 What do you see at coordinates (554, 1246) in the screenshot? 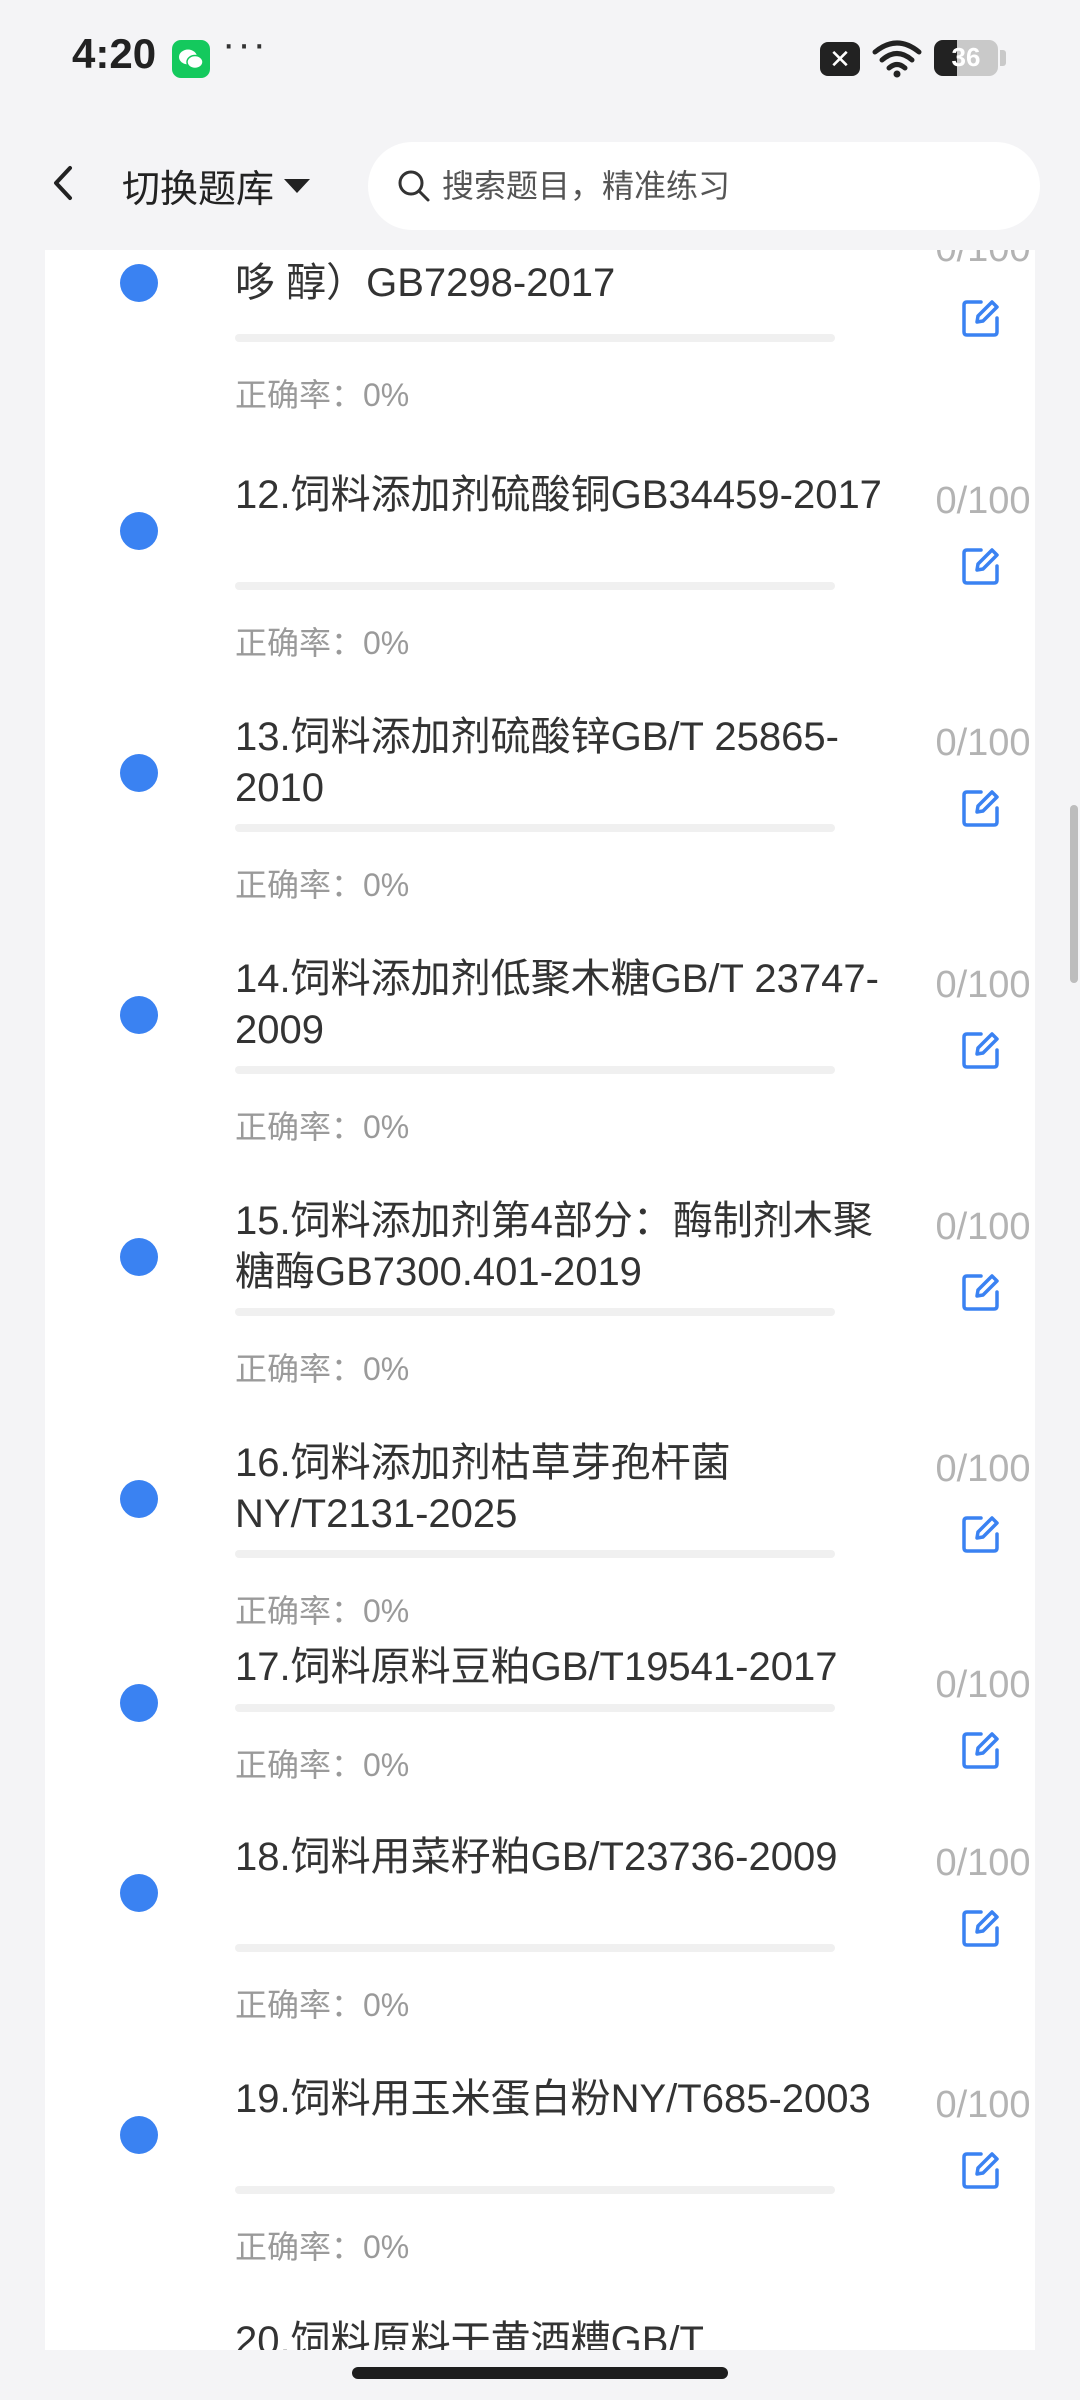
I see `item-title: 15.饲料添加剂第4部分：酶制剂木聚糖酶GB7300.401-2019` at bounding box center [554, 1246].